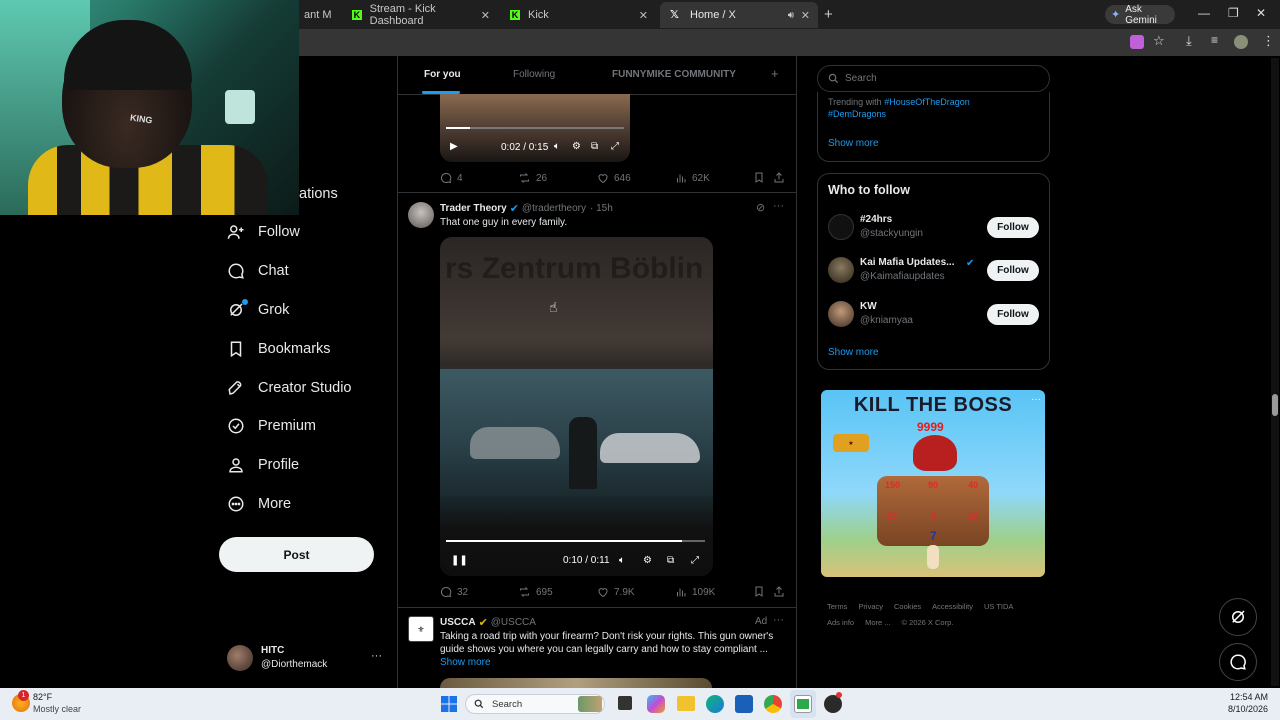 This screenshot has width=1280, height=720. What do you see at coordinates (695, 592) in the screenshot?
I see `views-button: 109K` at bounding box center [695, 592].